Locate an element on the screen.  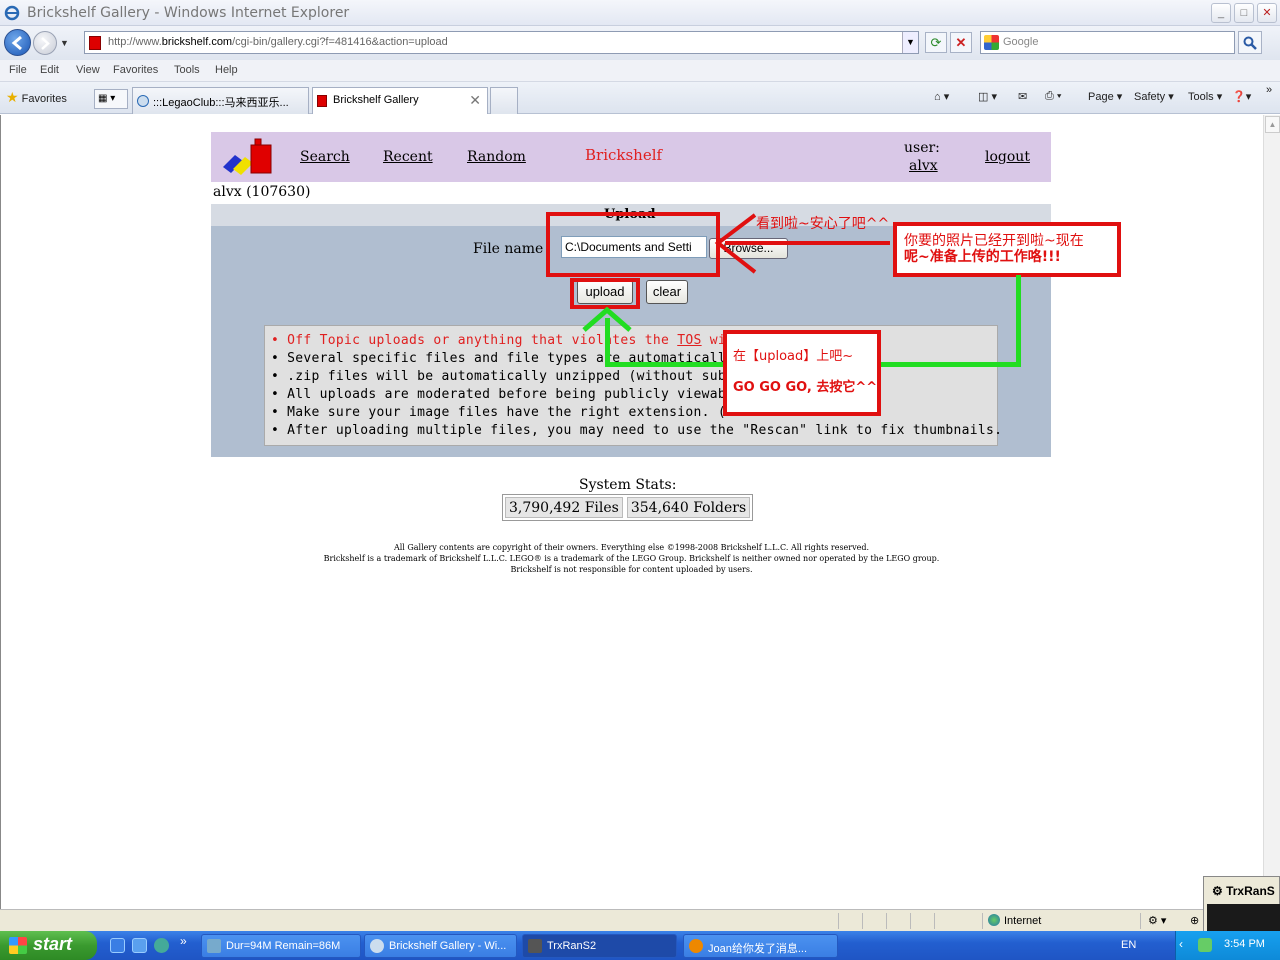
annotation-opened-box: 你要的照片已经开到啦~现在 呢~准备上传的工作咯!!! is located at coordinates (1007, 249).